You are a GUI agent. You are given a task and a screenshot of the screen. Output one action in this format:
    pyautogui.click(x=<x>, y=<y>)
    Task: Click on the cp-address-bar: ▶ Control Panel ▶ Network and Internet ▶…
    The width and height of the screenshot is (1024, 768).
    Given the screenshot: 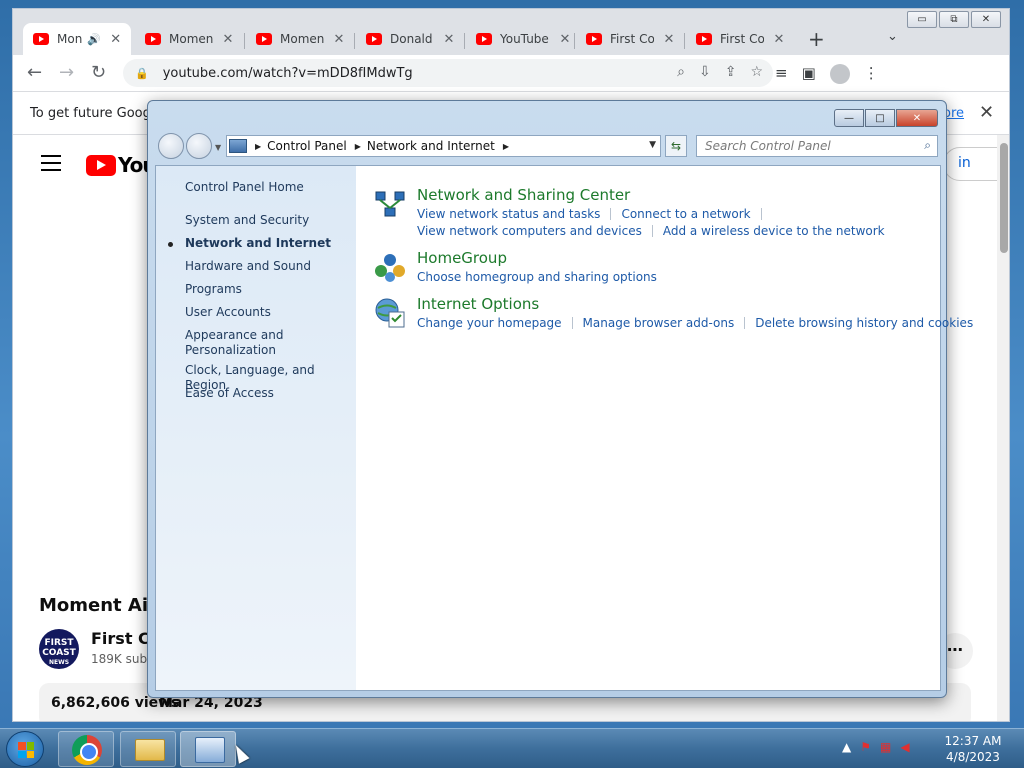 What is the action you would take?
    pyautogui.click(x=443, y=146)
    